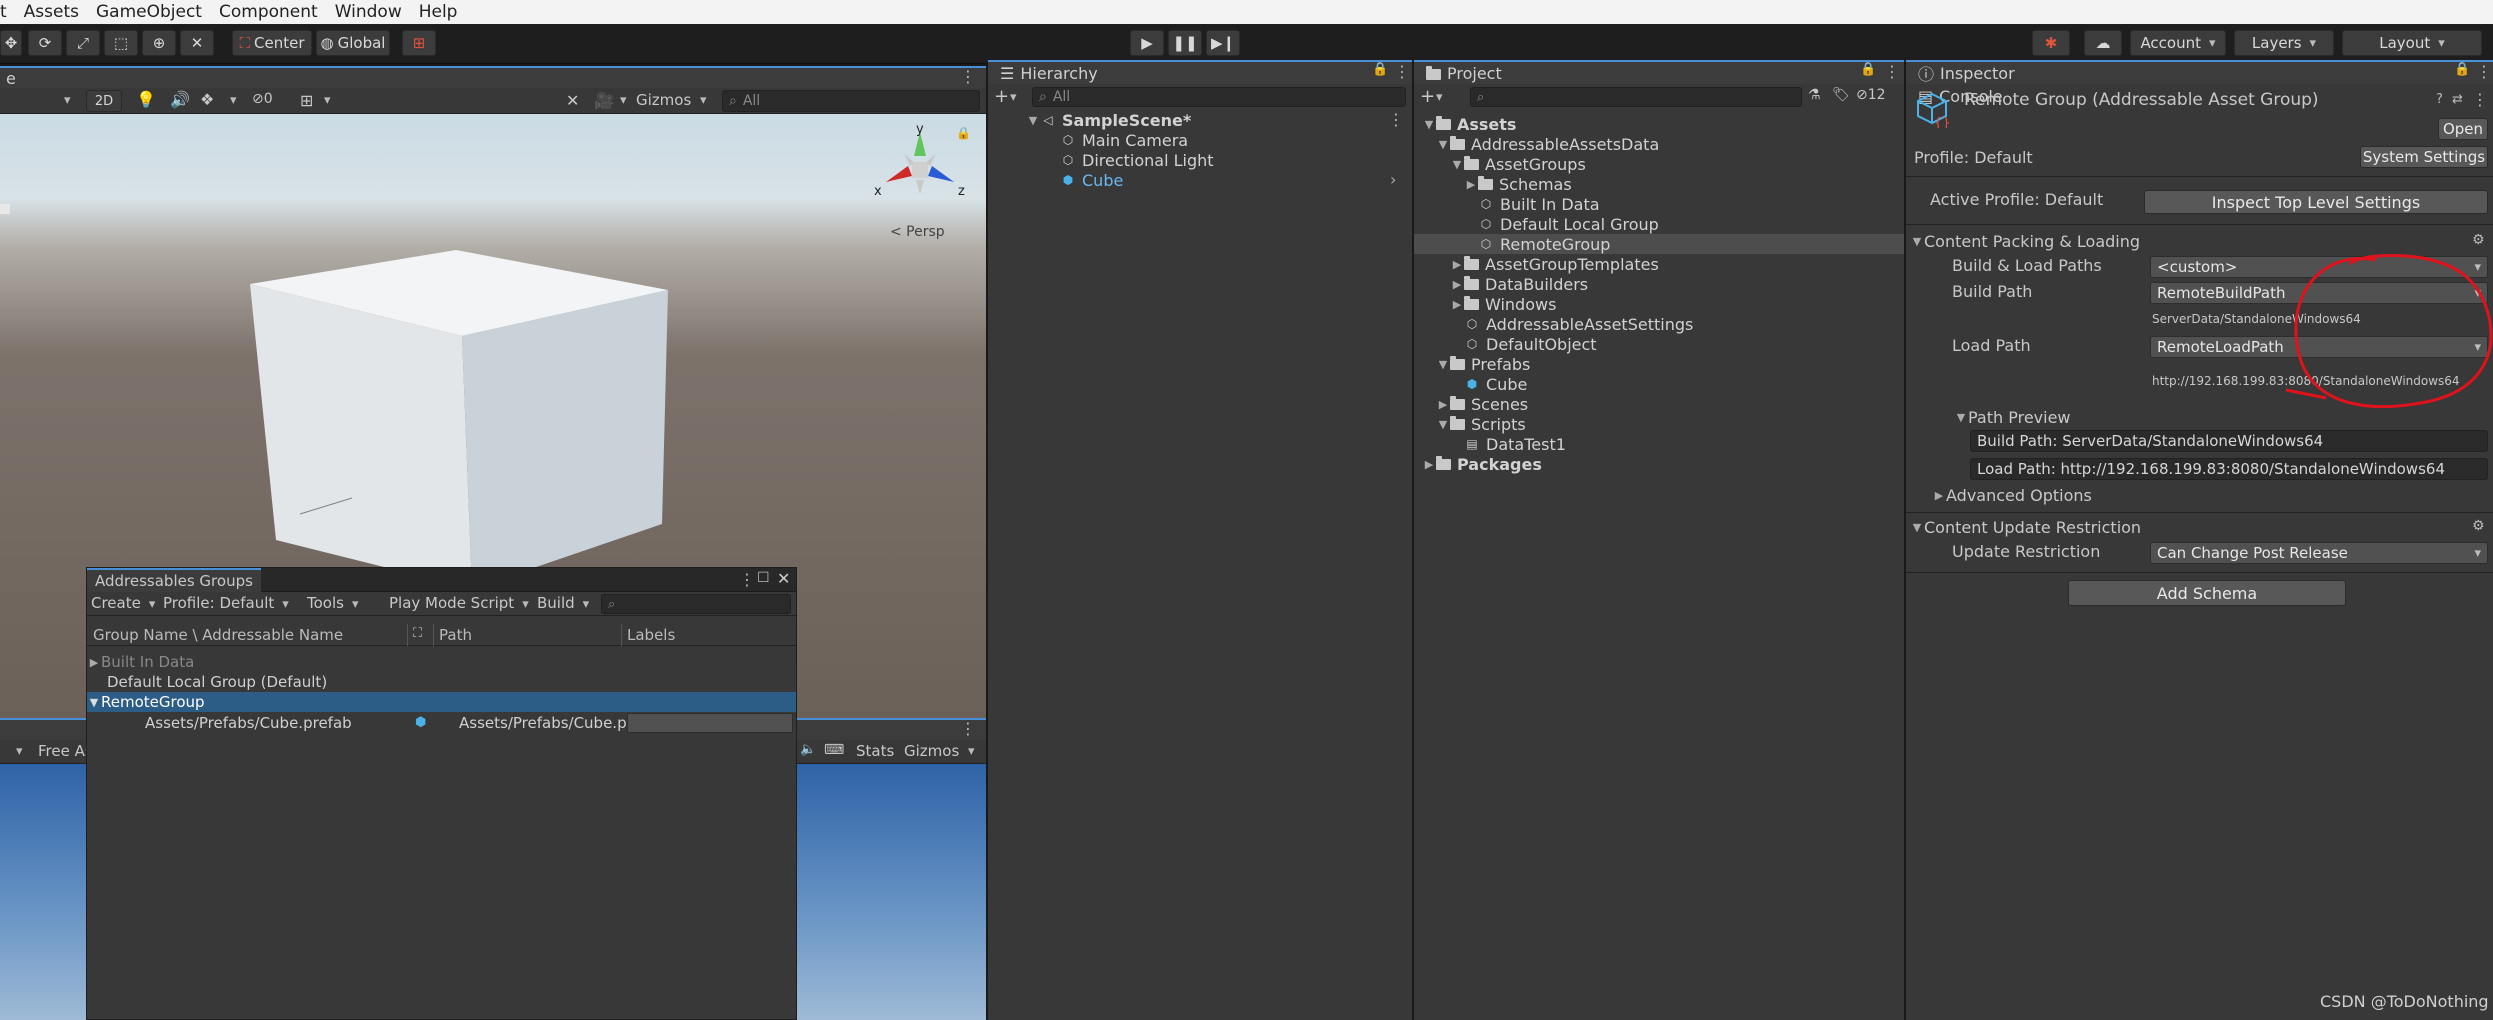  What do you see at coordinates (971, 751) in the screenshot?
I see `game-gizmos-dropdown-icon: ▾` at bounding box center [971, 751].